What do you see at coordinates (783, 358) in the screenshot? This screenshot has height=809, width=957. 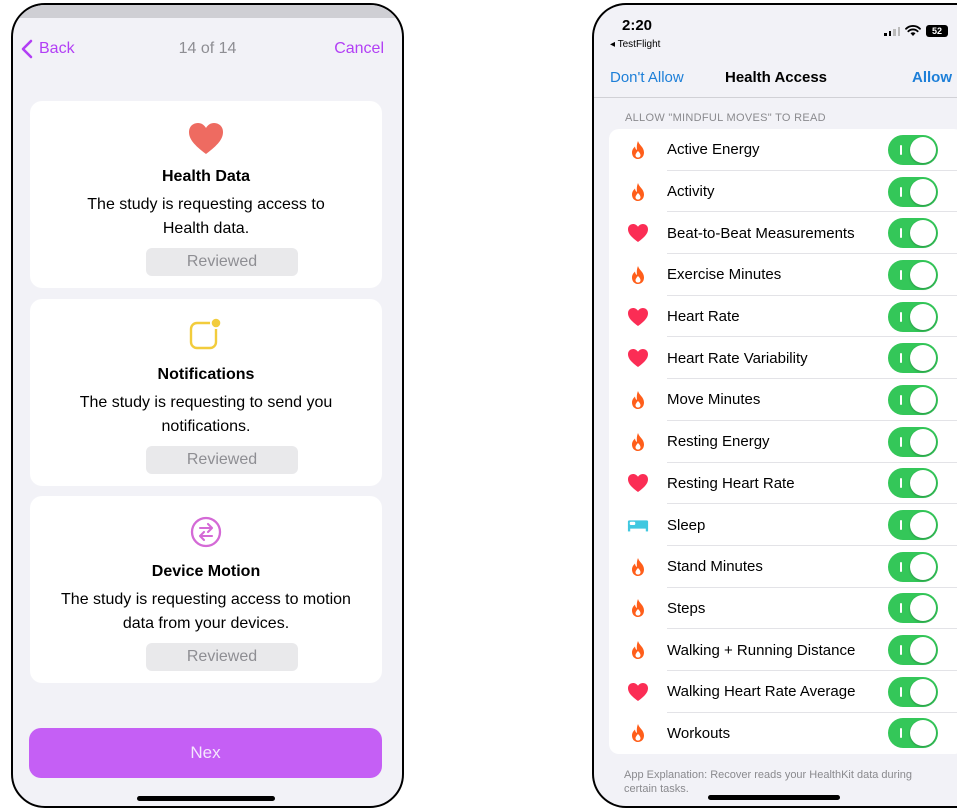 I see `permission-row: Heart Rate Variability` at bounding box center [783, 358].